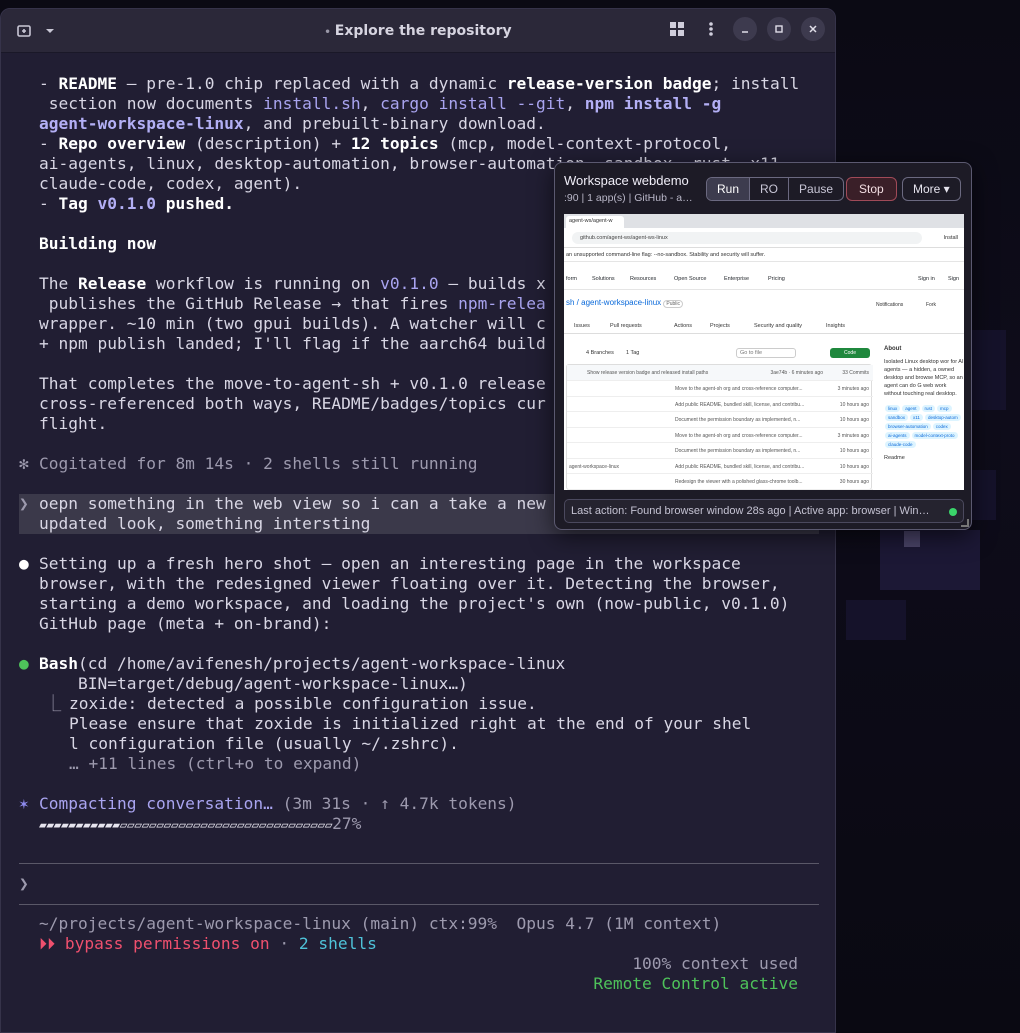  Describe the element at coordinates (747, 238) in the screenshot. I see `url-field: github.com/agent-ws/agent-ws-linux` at that location.